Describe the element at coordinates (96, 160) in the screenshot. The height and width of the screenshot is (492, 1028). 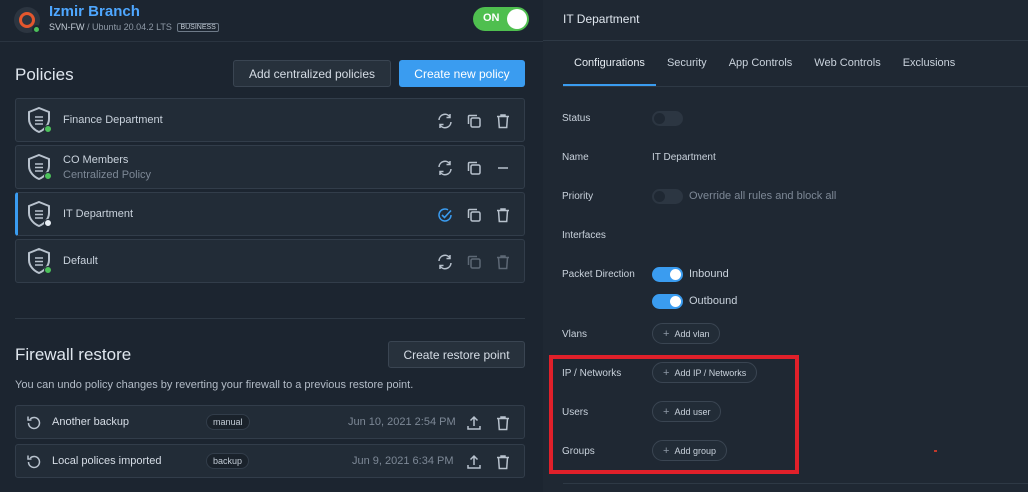
I see `policy-name: CO Members` at that location.